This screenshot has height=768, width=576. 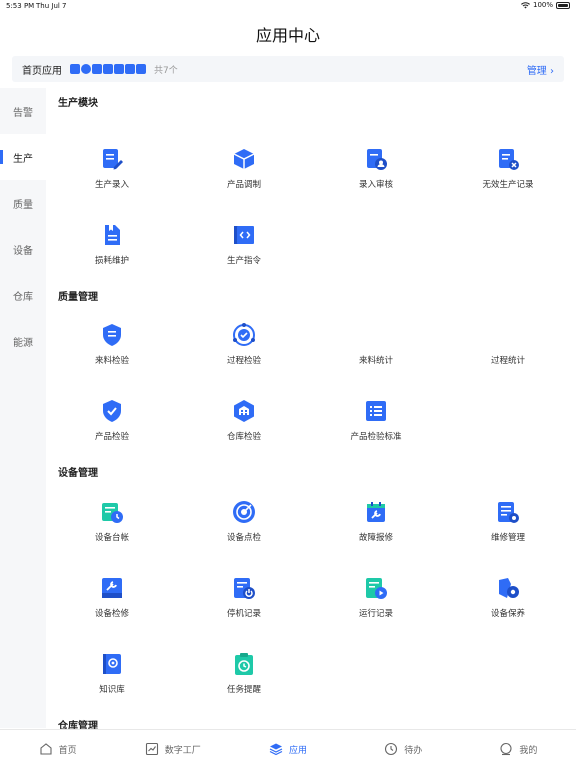 I want to click on sidebar-item-alarm: 告警, so click(x=23, y=111).